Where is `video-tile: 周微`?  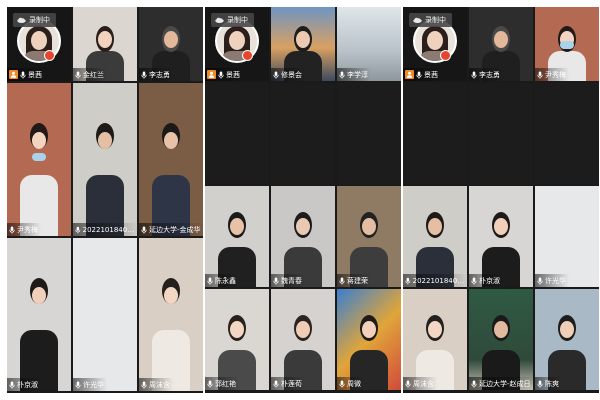 video-tile: 周微 is located at coordinates (369, 339).